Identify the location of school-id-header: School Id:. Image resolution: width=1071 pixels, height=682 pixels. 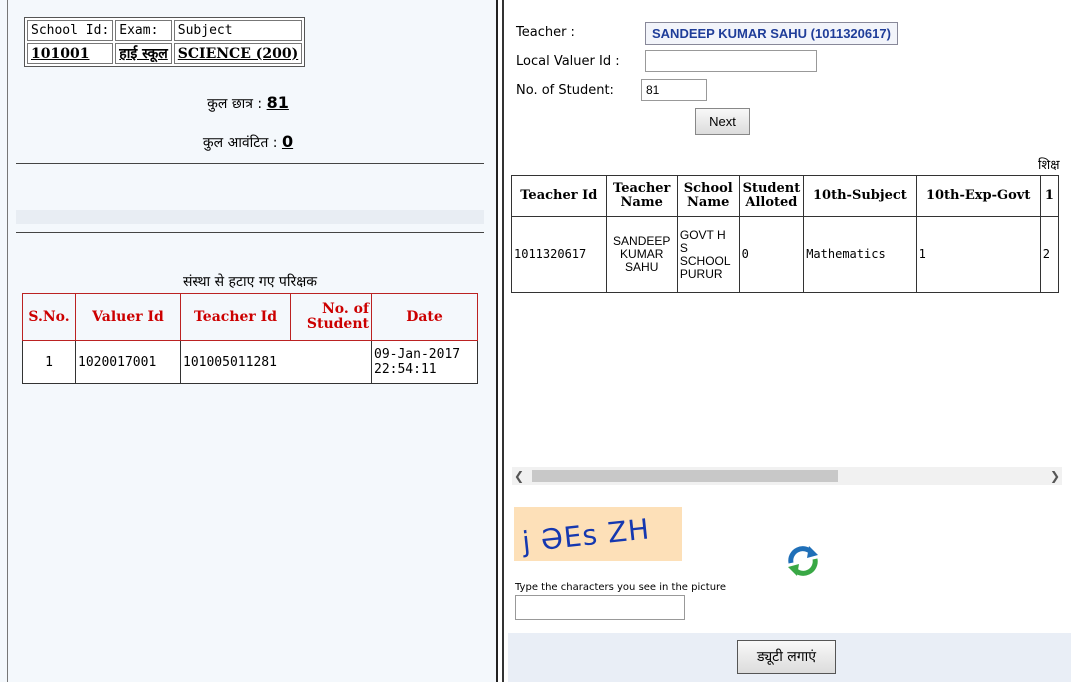
(70, 30).